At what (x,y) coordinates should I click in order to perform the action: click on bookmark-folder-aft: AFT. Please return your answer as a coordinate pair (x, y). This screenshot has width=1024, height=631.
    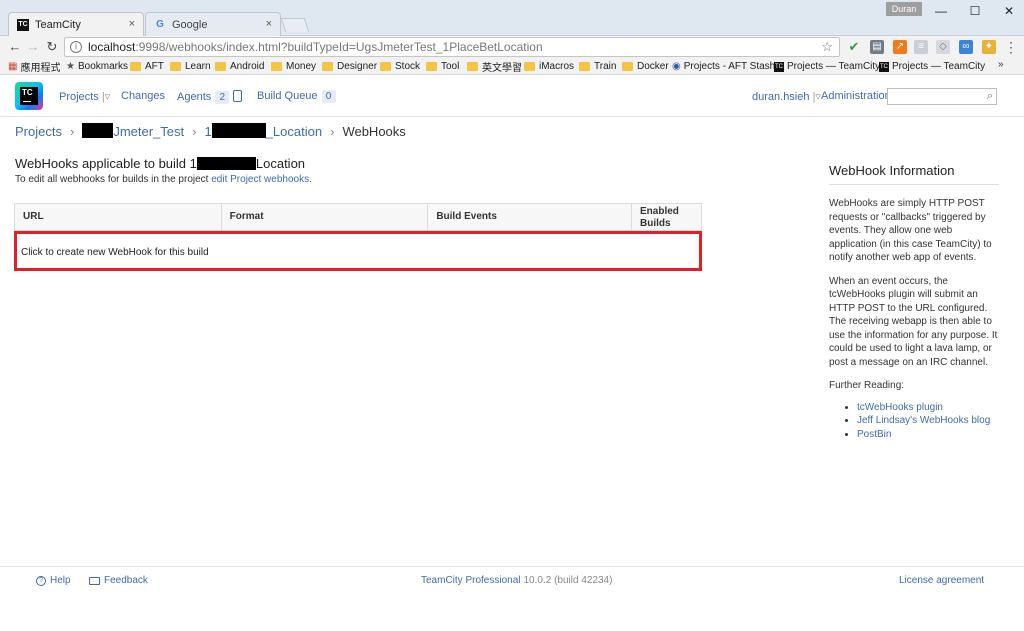
    Looking at the image, I should click on (147, 66).